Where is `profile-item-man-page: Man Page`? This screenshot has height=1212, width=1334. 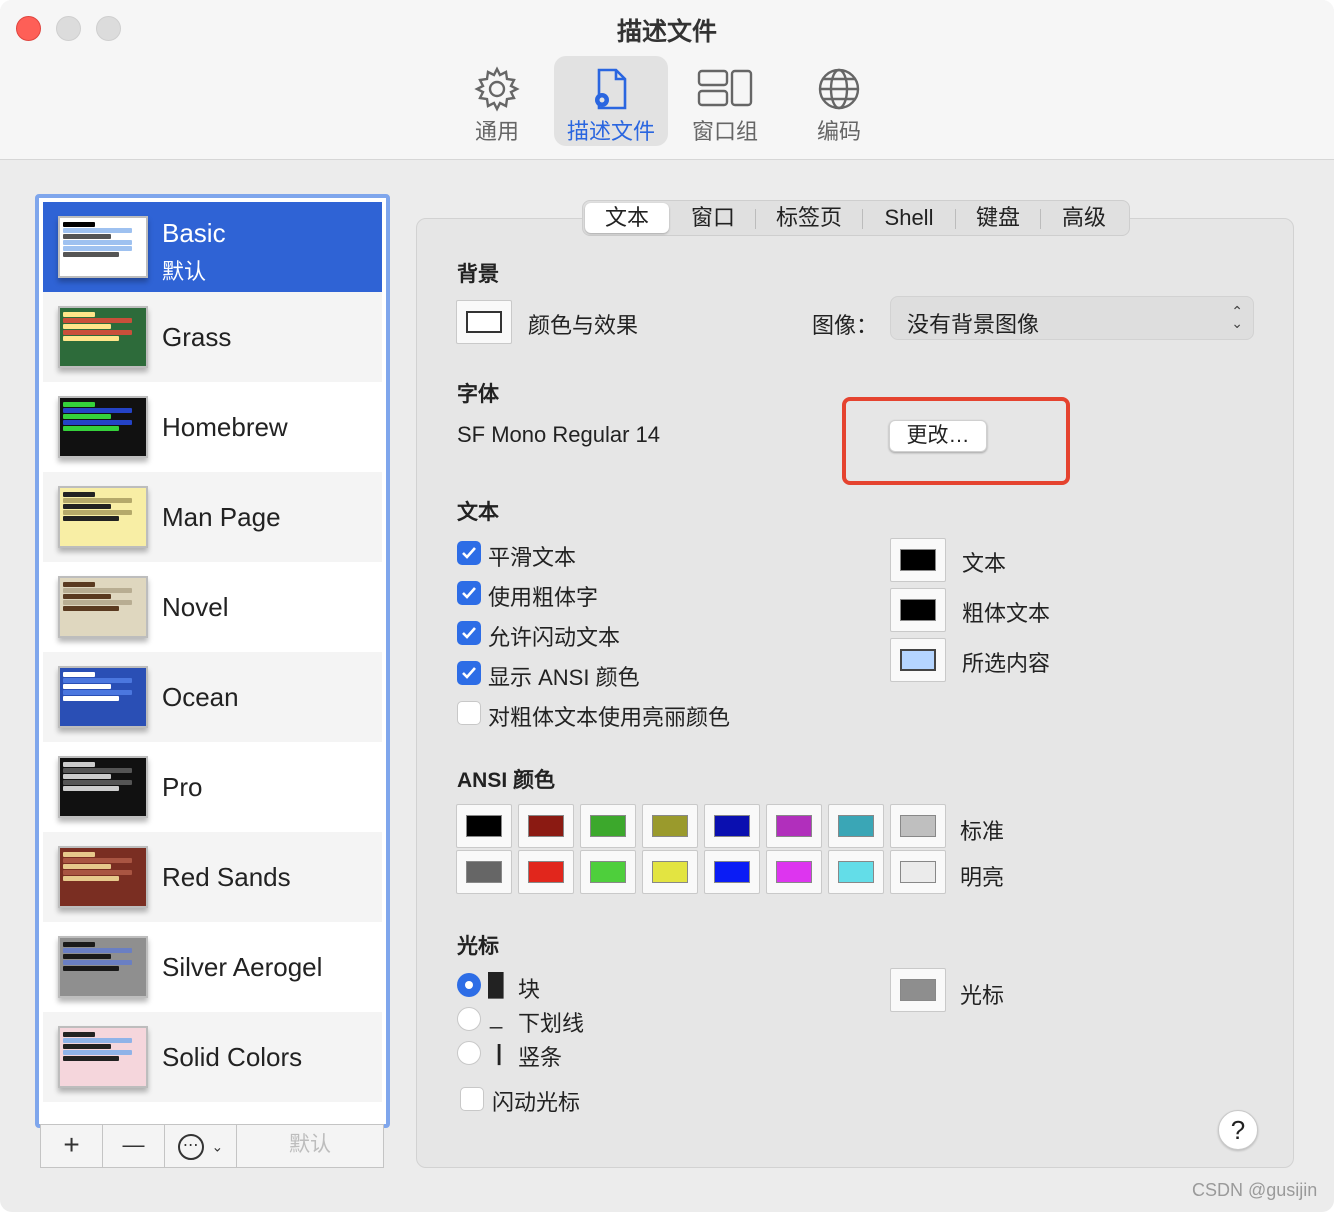 profile-item-man-page: Man Page is located at coordinates (212, 517).